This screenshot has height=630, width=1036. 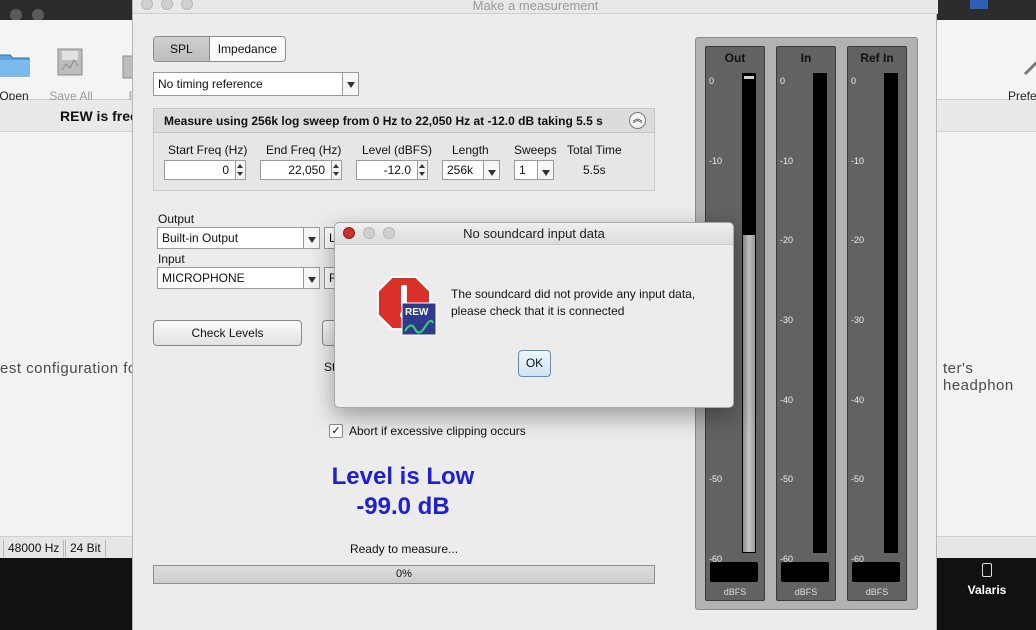 I want to click on open-button: Open, so click(x=22, y=74).